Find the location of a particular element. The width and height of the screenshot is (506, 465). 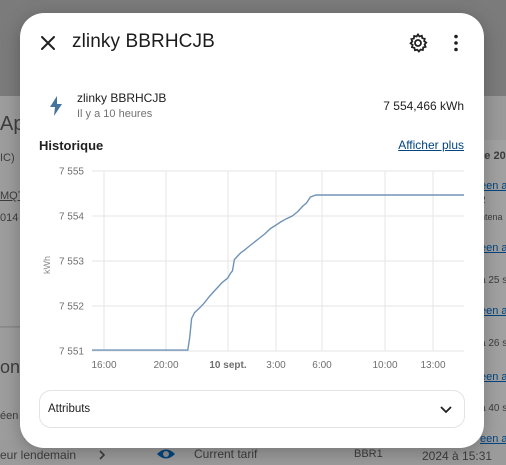

background-text: eur lendemain is located at coordinates (38, 455).